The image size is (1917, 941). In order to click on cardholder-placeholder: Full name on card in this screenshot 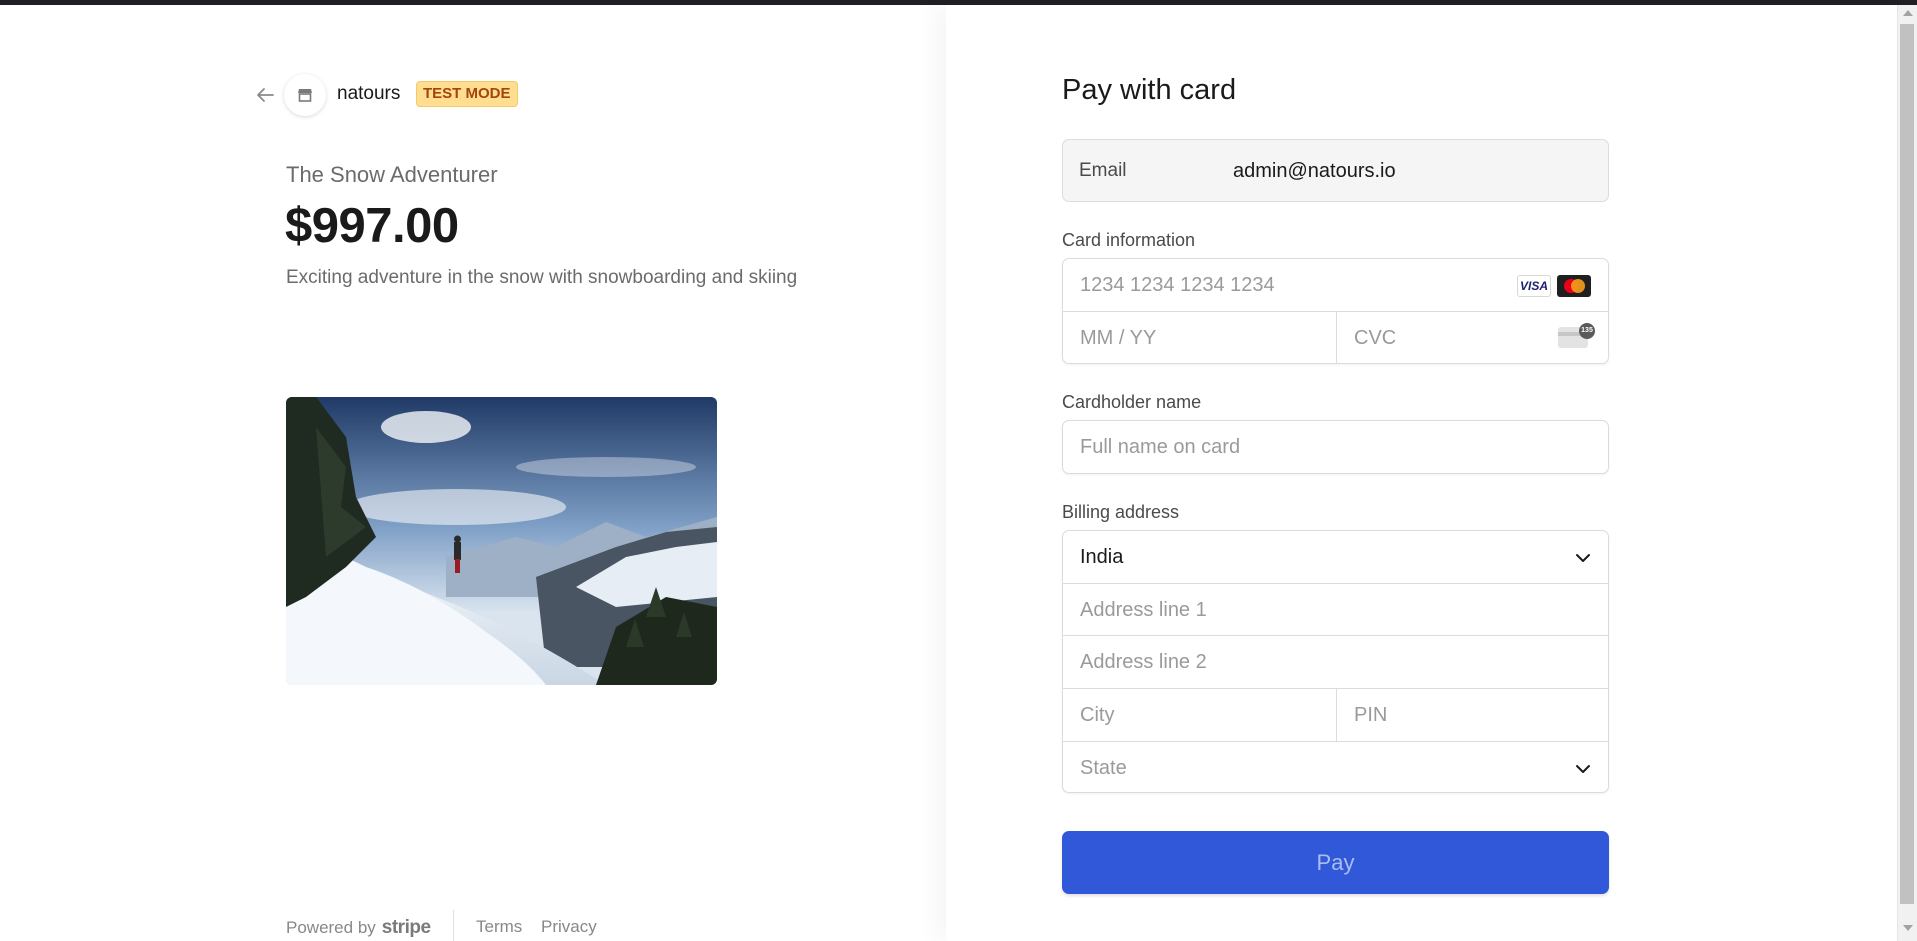, I will do `click(1160, 447)`.